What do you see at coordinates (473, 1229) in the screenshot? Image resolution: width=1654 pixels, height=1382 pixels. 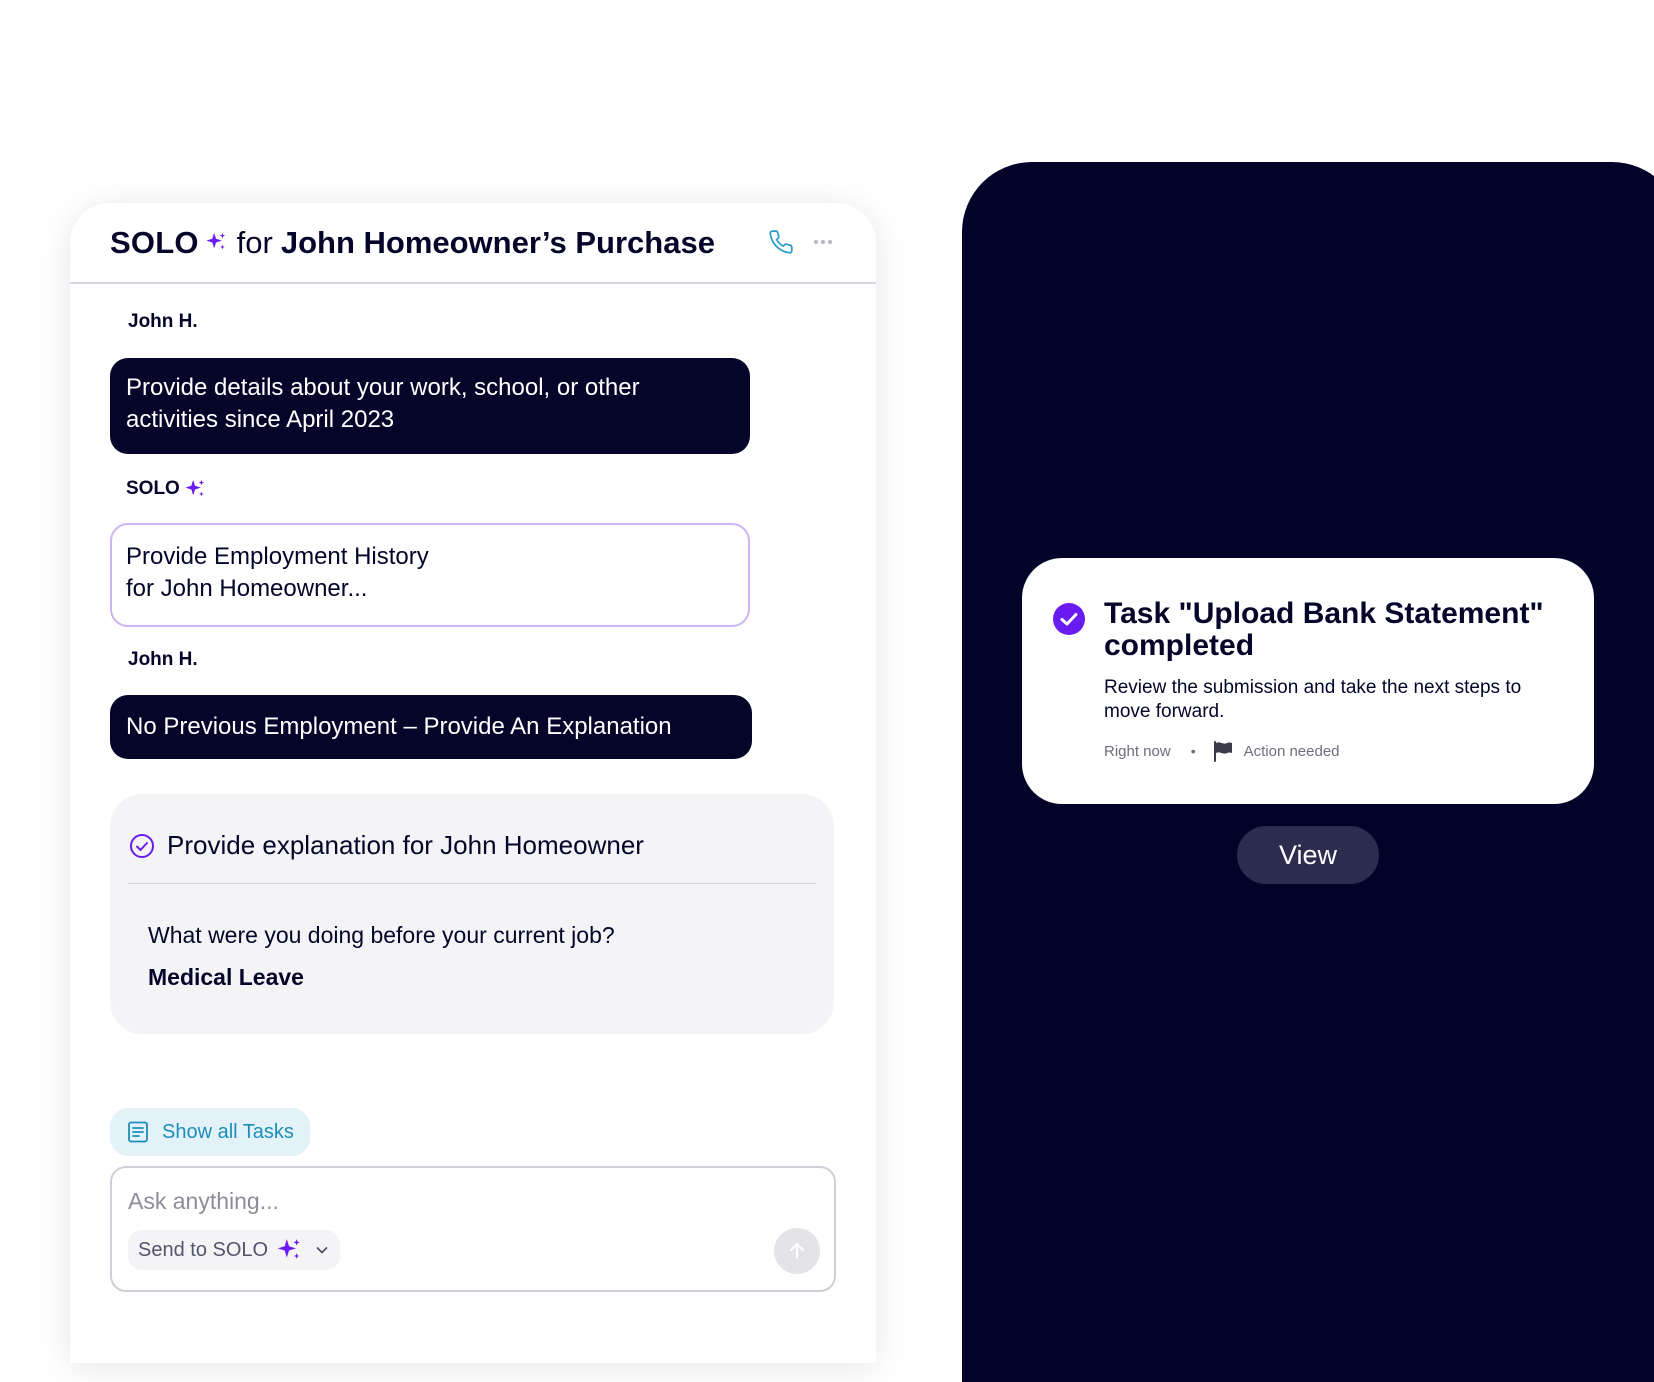 I see `message-composer: Send to SOLO` at bounding box center [473, 1229].